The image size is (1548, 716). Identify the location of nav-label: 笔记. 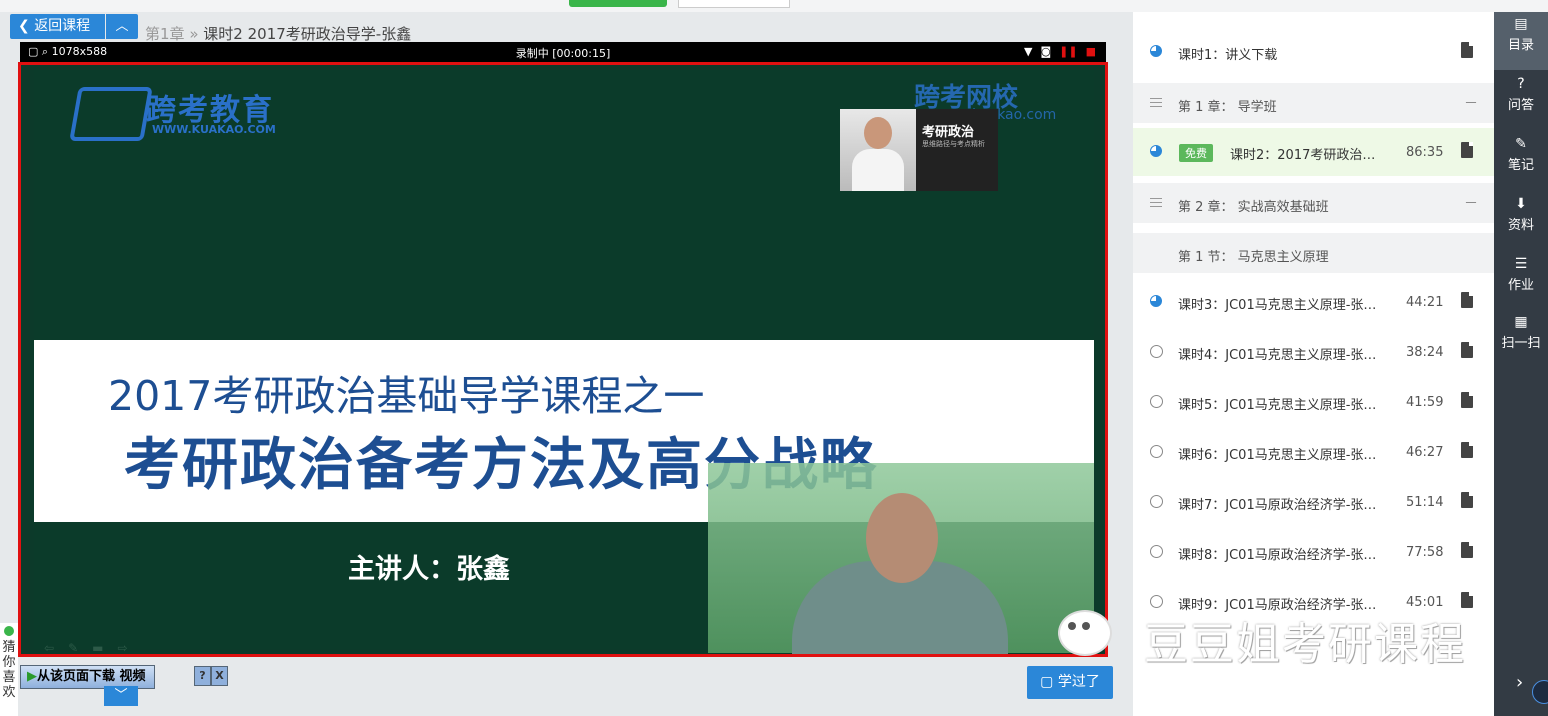
(1520, 165).